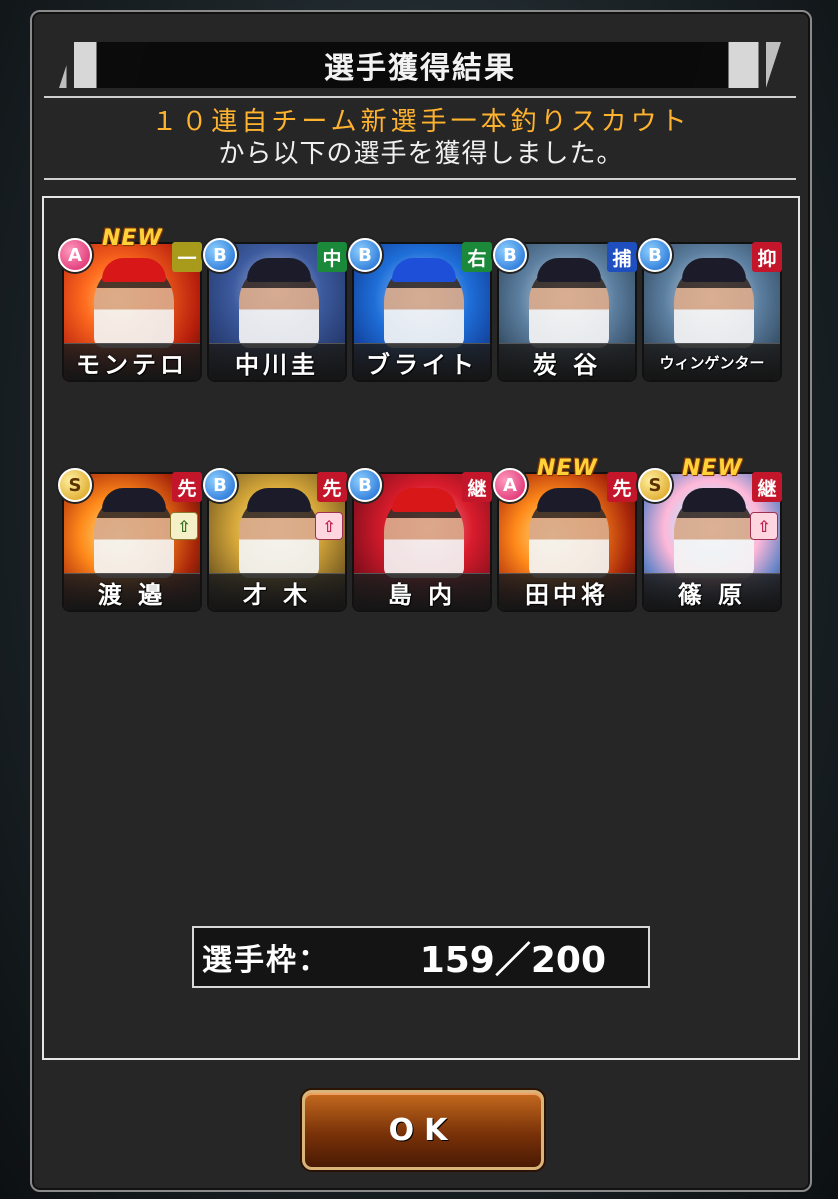  I want to click on player-name: 篠 原, so click(712, 591).